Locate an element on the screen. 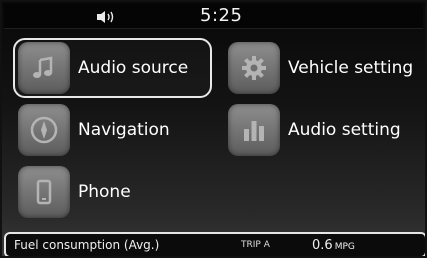 The width and height of the screenshot is (427, 258). fuel-consumption-bar: Fuel consumption (Avg.) TRIP A 0.6 MPG is located at coordinates (214, 244).